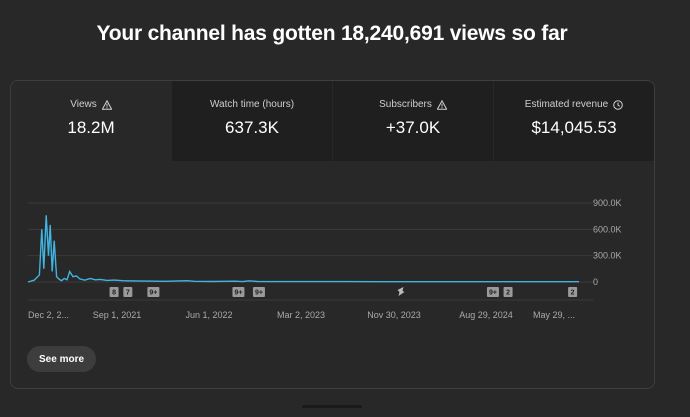 This screenshot has height=417, width=690. What do you see at coordinates (303, 249) in the screenshot?
I see `chart-series-line` at bounding box center [303, 249].